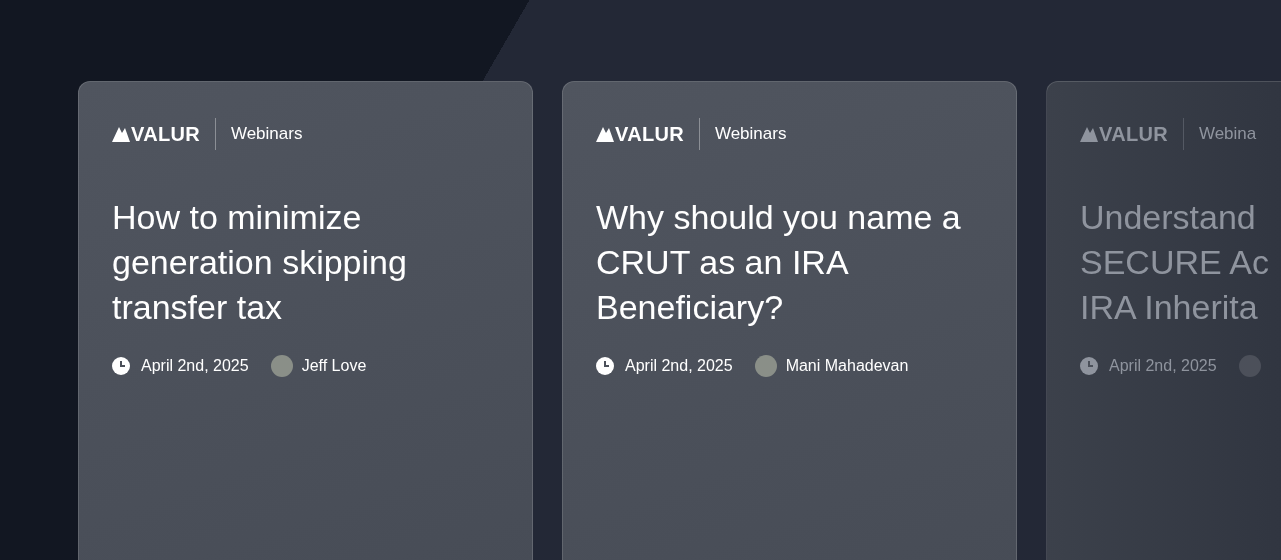 Image resolution: width=1281 pixels, height=560 pixels. Describe the element at coordinates (1169, 307) in the screenshot. I see `webinar-title-line: IRA Inherita` at that location.